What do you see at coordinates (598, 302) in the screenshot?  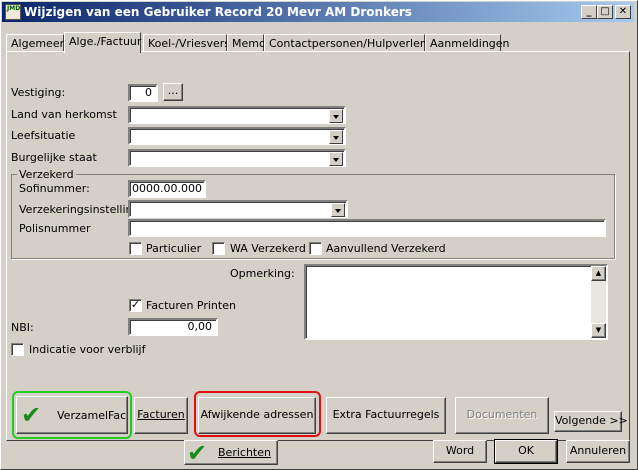 I see `opmerking-scrollbar: ▲ ▼` at bounding box center [598, 302].